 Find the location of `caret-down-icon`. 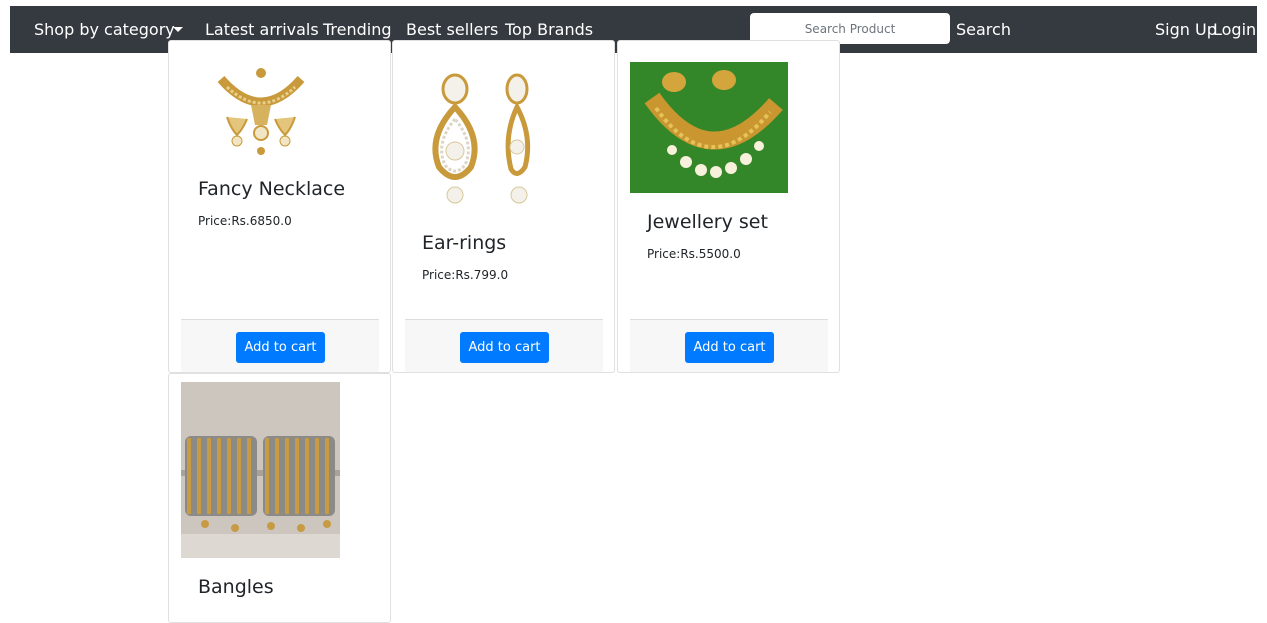

caret-down-icon is located at coordinates (178, 29).